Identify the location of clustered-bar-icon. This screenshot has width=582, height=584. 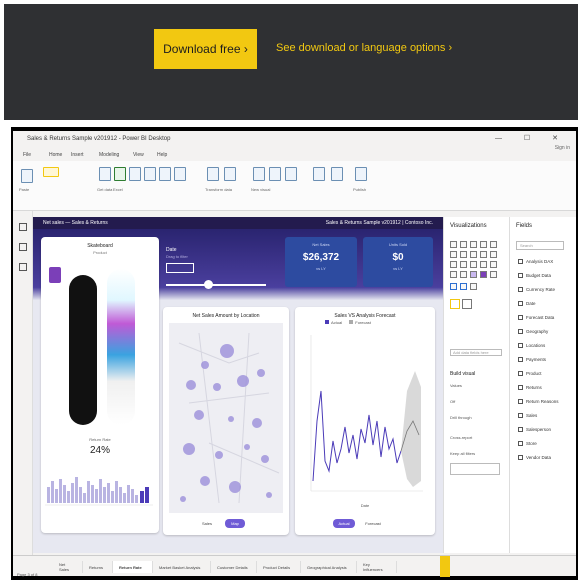
(473, 244).